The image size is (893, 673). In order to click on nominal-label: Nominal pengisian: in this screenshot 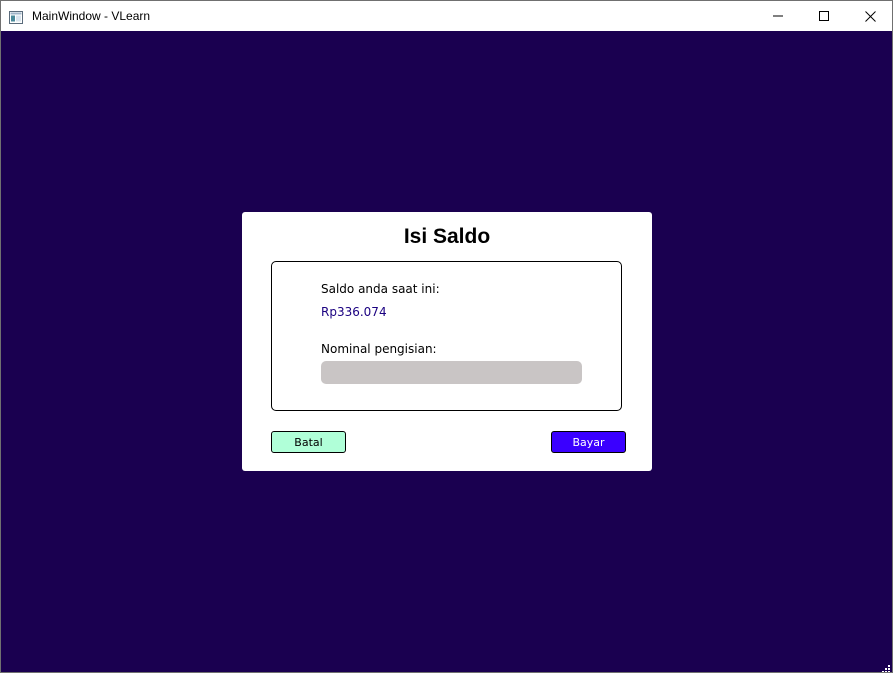, I will do `click(379, 349)`.